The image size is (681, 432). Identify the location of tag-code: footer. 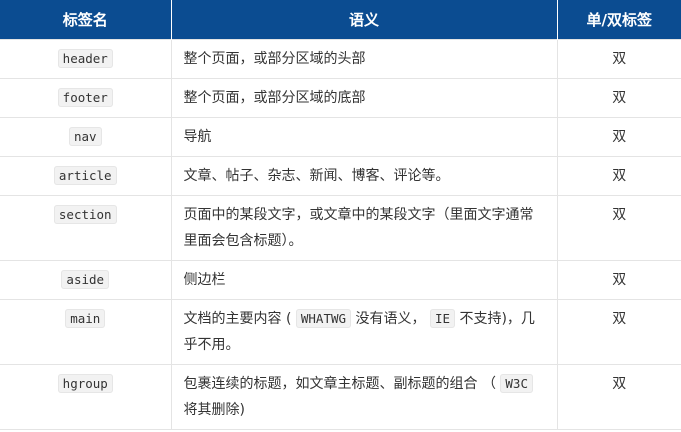
(85, 97).